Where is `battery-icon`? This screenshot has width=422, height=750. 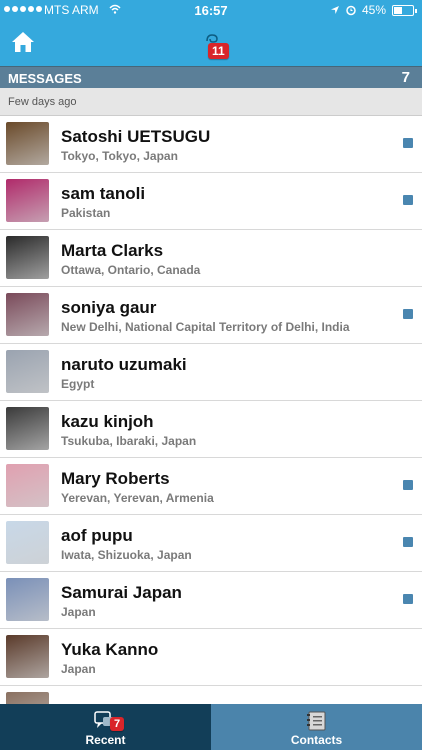 battery-icon is located at coordinates (404, 10).